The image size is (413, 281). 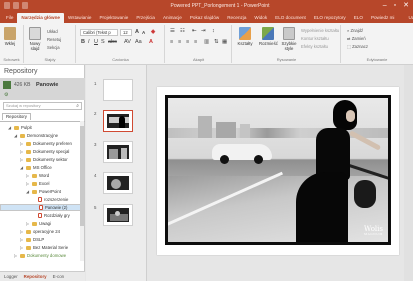 What do you see at coordinates (58, 276) in the screenshot?
I see `tab-econ: E-con` at bounding box center [58, 276].